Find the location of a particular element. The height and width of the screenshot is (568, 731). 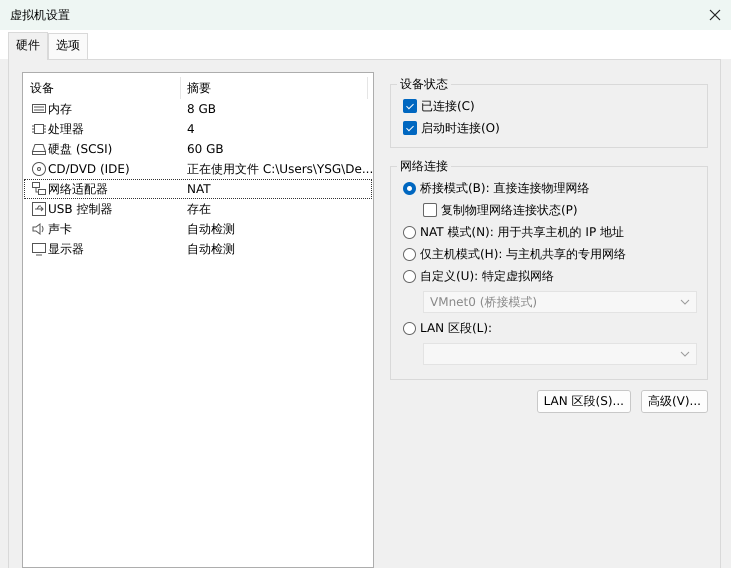

device-name: 硬盘 (SCSI) is located at coordinates (80, 149).